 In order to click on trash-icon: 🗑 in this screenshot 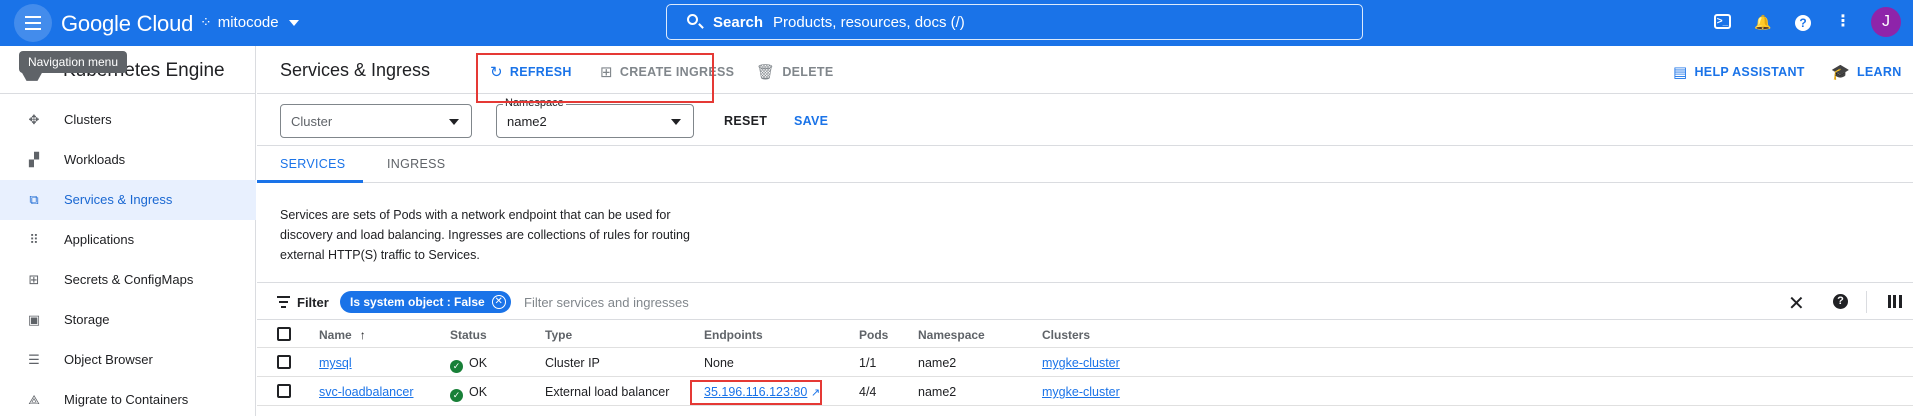, I will do `click(766, 72)`.